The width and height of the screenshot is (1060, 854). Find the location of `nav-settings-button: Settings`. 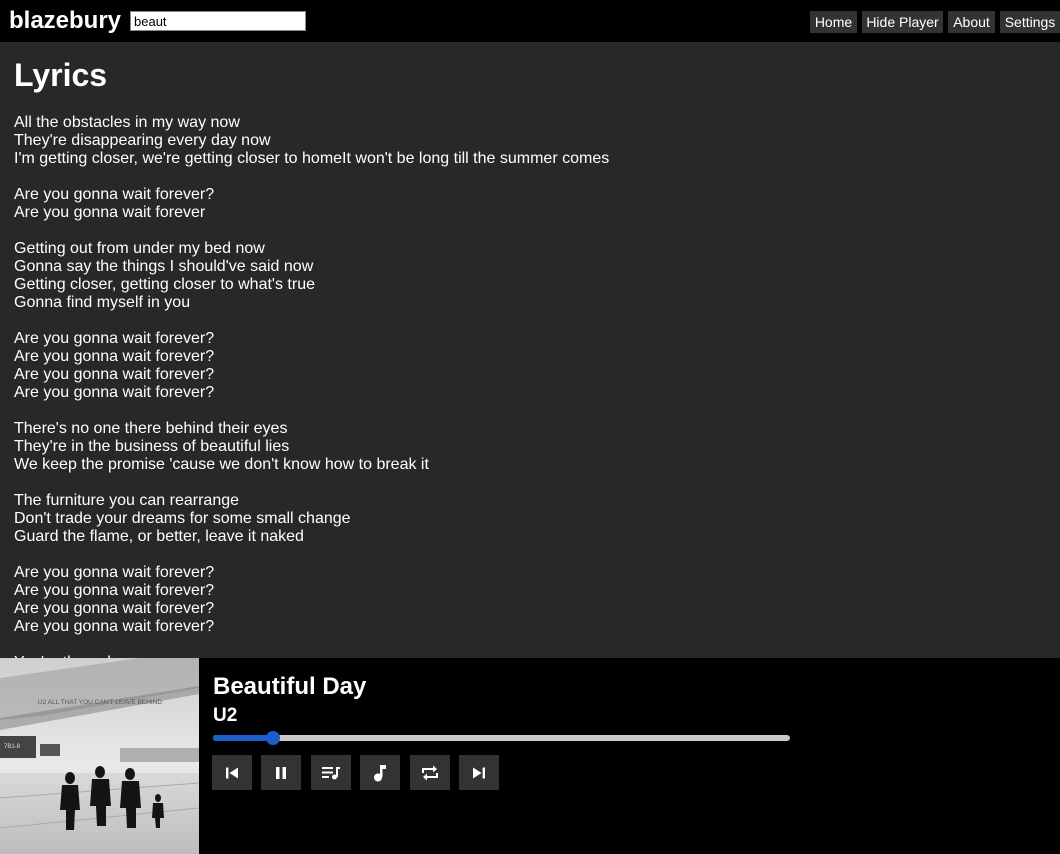

nav-settings-button: Settings is located at coordinates (1030, 22).